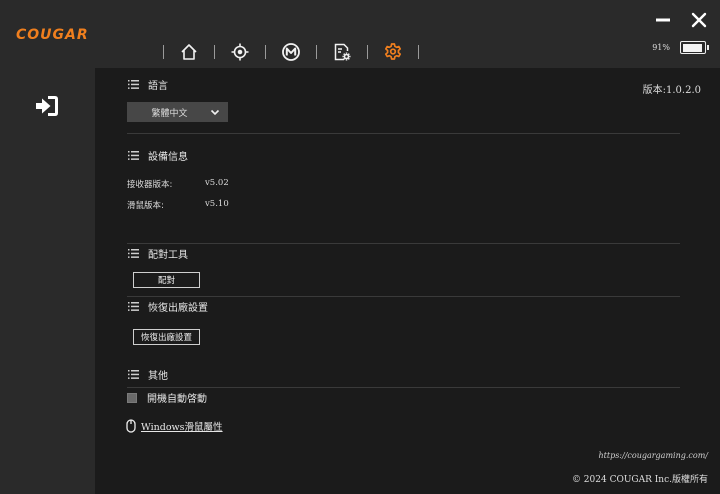 Image resolution: width=720 pixels, height=494 pixels. I want to click on section-other-header: 其他, so click(148, 374).